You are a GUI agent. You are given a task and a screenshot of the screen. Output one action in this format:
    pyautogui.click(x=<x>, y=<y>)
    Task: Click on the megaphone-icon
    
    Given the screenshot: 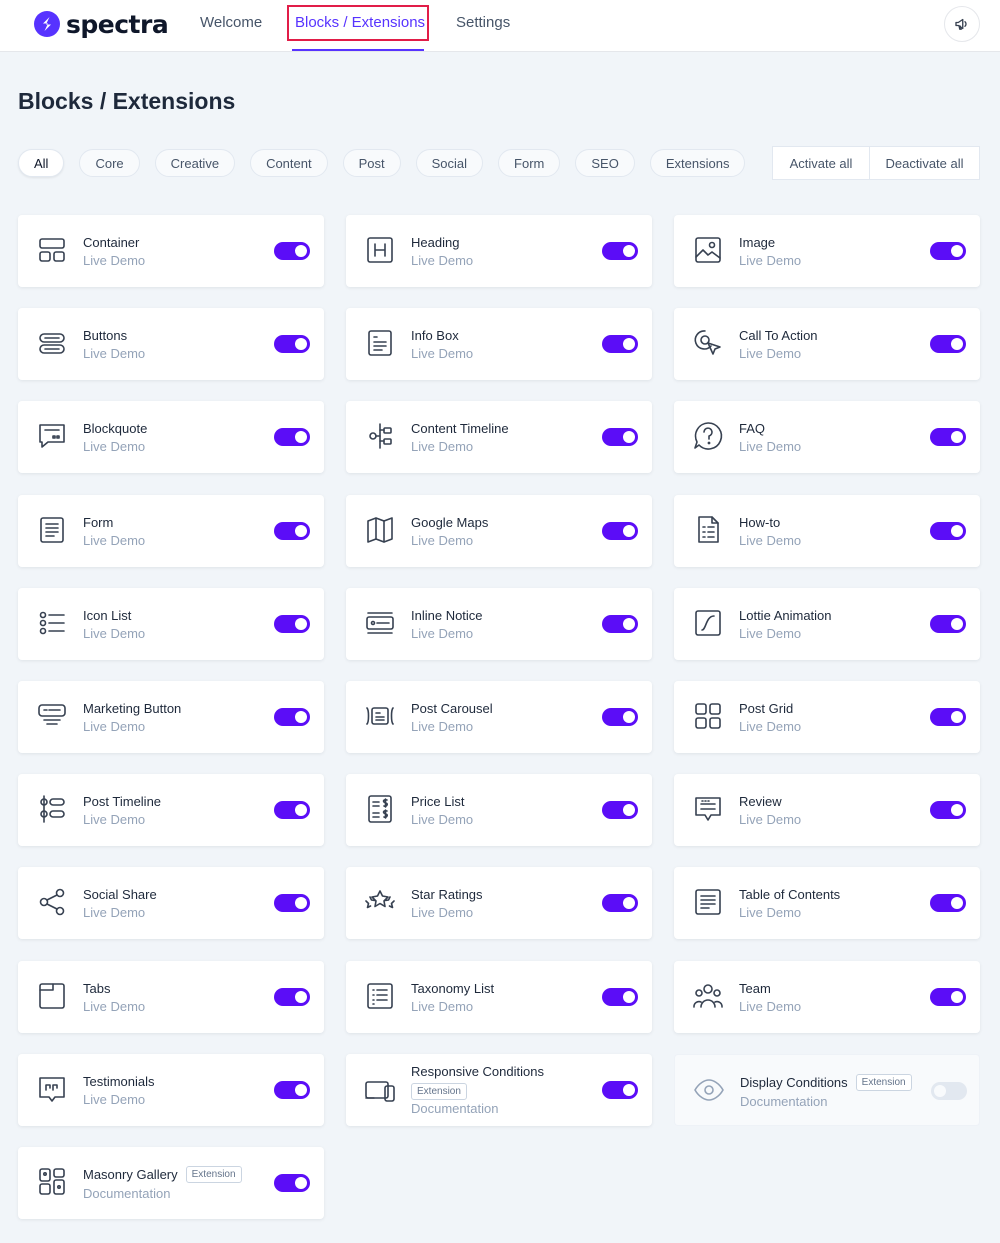 What is the action you would take?
    pyautogui.click(x=961, y=24)
    